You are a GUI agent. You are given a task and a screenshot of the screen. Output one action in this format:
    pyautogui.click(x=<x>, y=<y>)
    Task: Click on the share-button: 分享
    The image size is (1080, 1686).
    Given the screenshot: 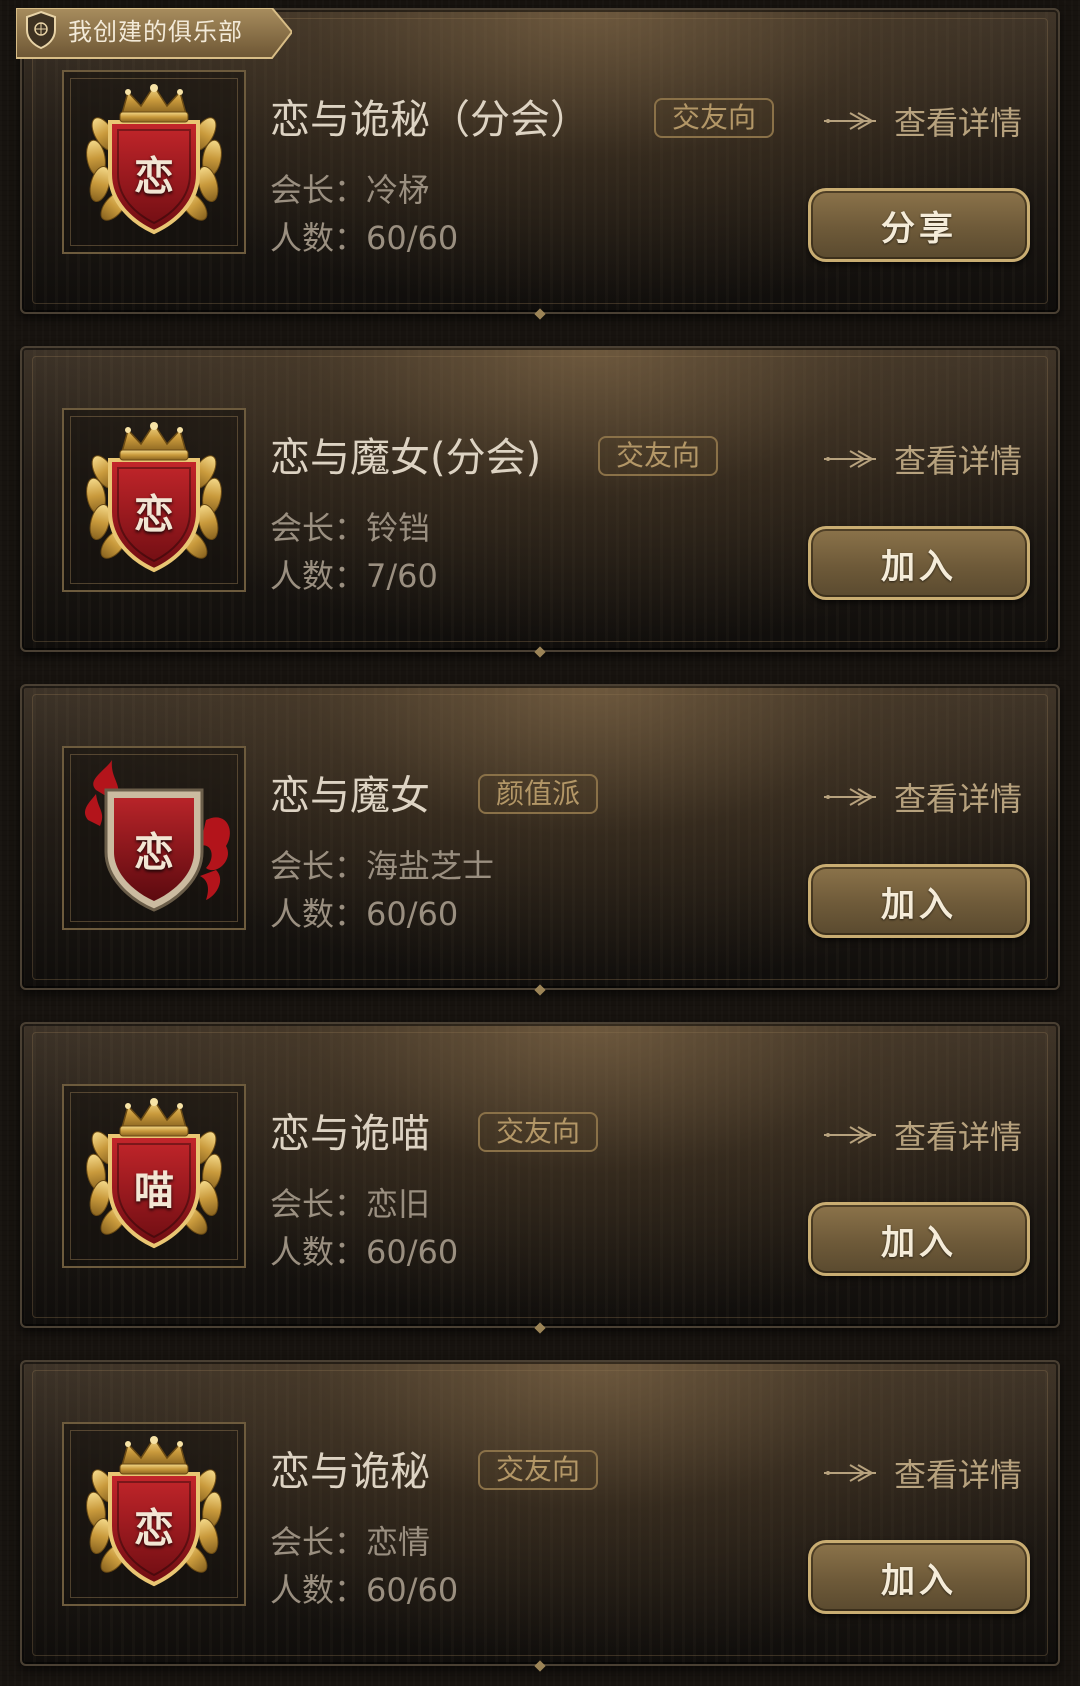 What is the action you would take?
    pyautogui.click(x=919, y=225)
    